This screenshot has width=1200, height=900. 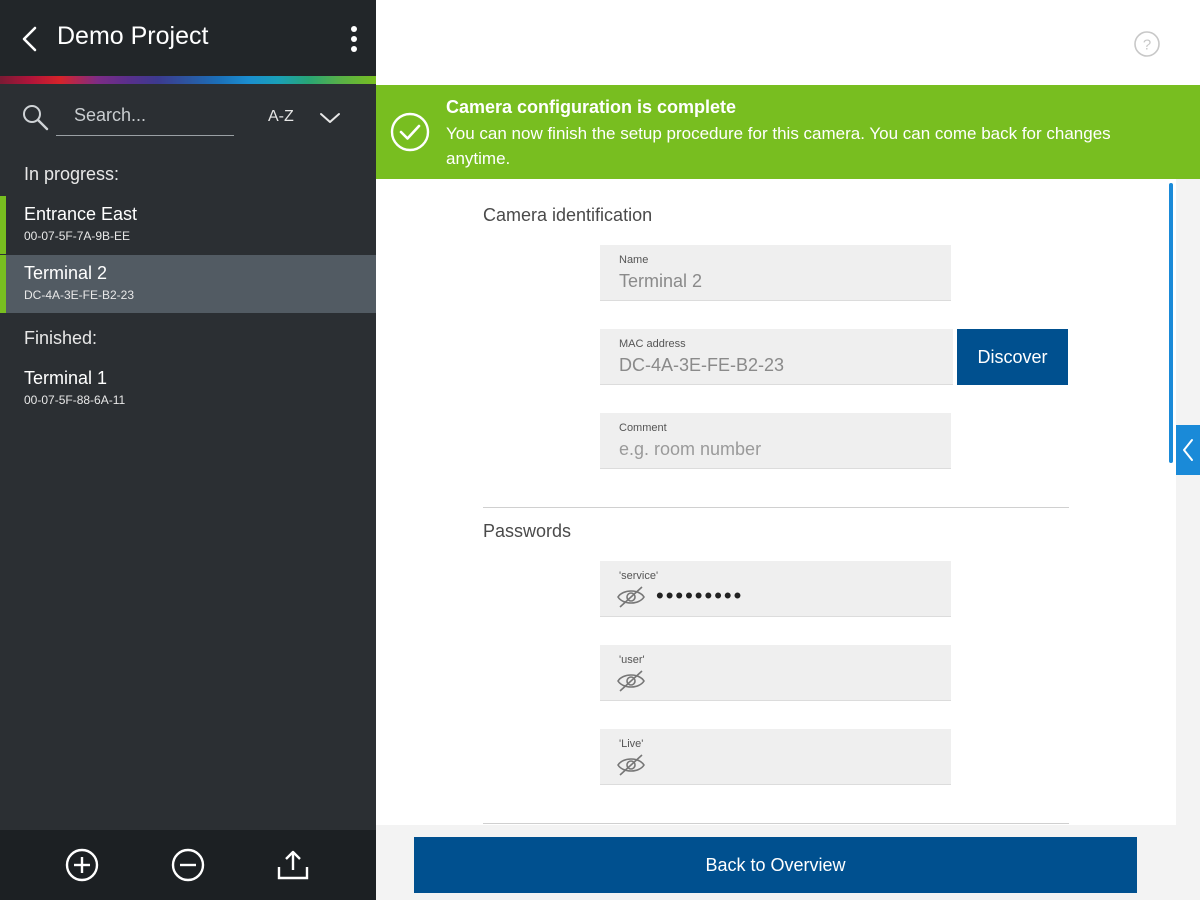 I want to click on field-label: MAC address, so click(x=652, y=344).